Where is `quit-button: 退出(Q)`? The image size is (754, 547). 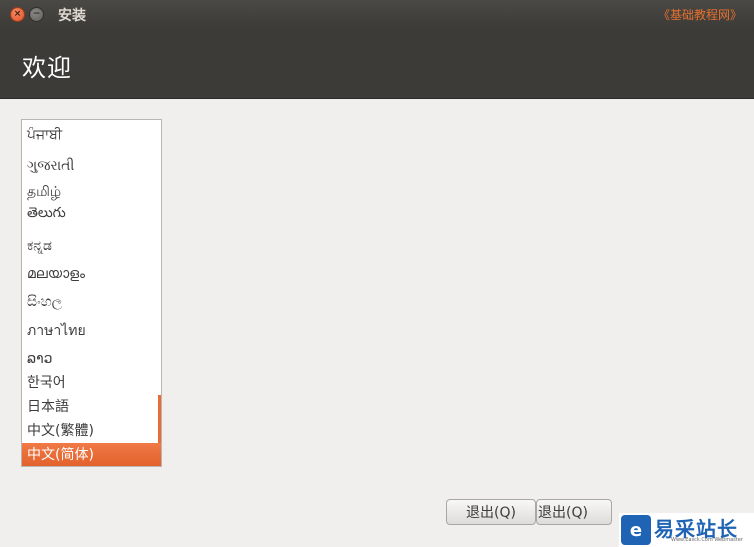 quit-button: 退出(Q) is located at coordinates (491, 512).